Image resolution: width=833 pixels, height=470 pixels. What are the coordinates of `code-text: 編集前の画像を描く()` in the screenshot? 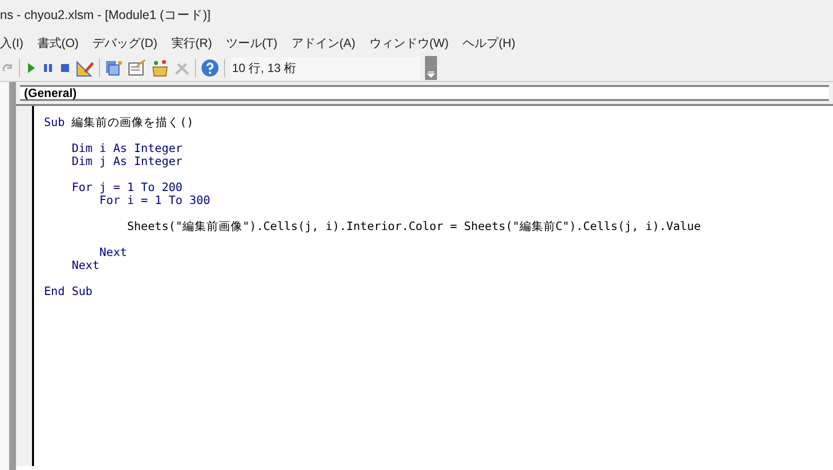 It's located at (132, 122).